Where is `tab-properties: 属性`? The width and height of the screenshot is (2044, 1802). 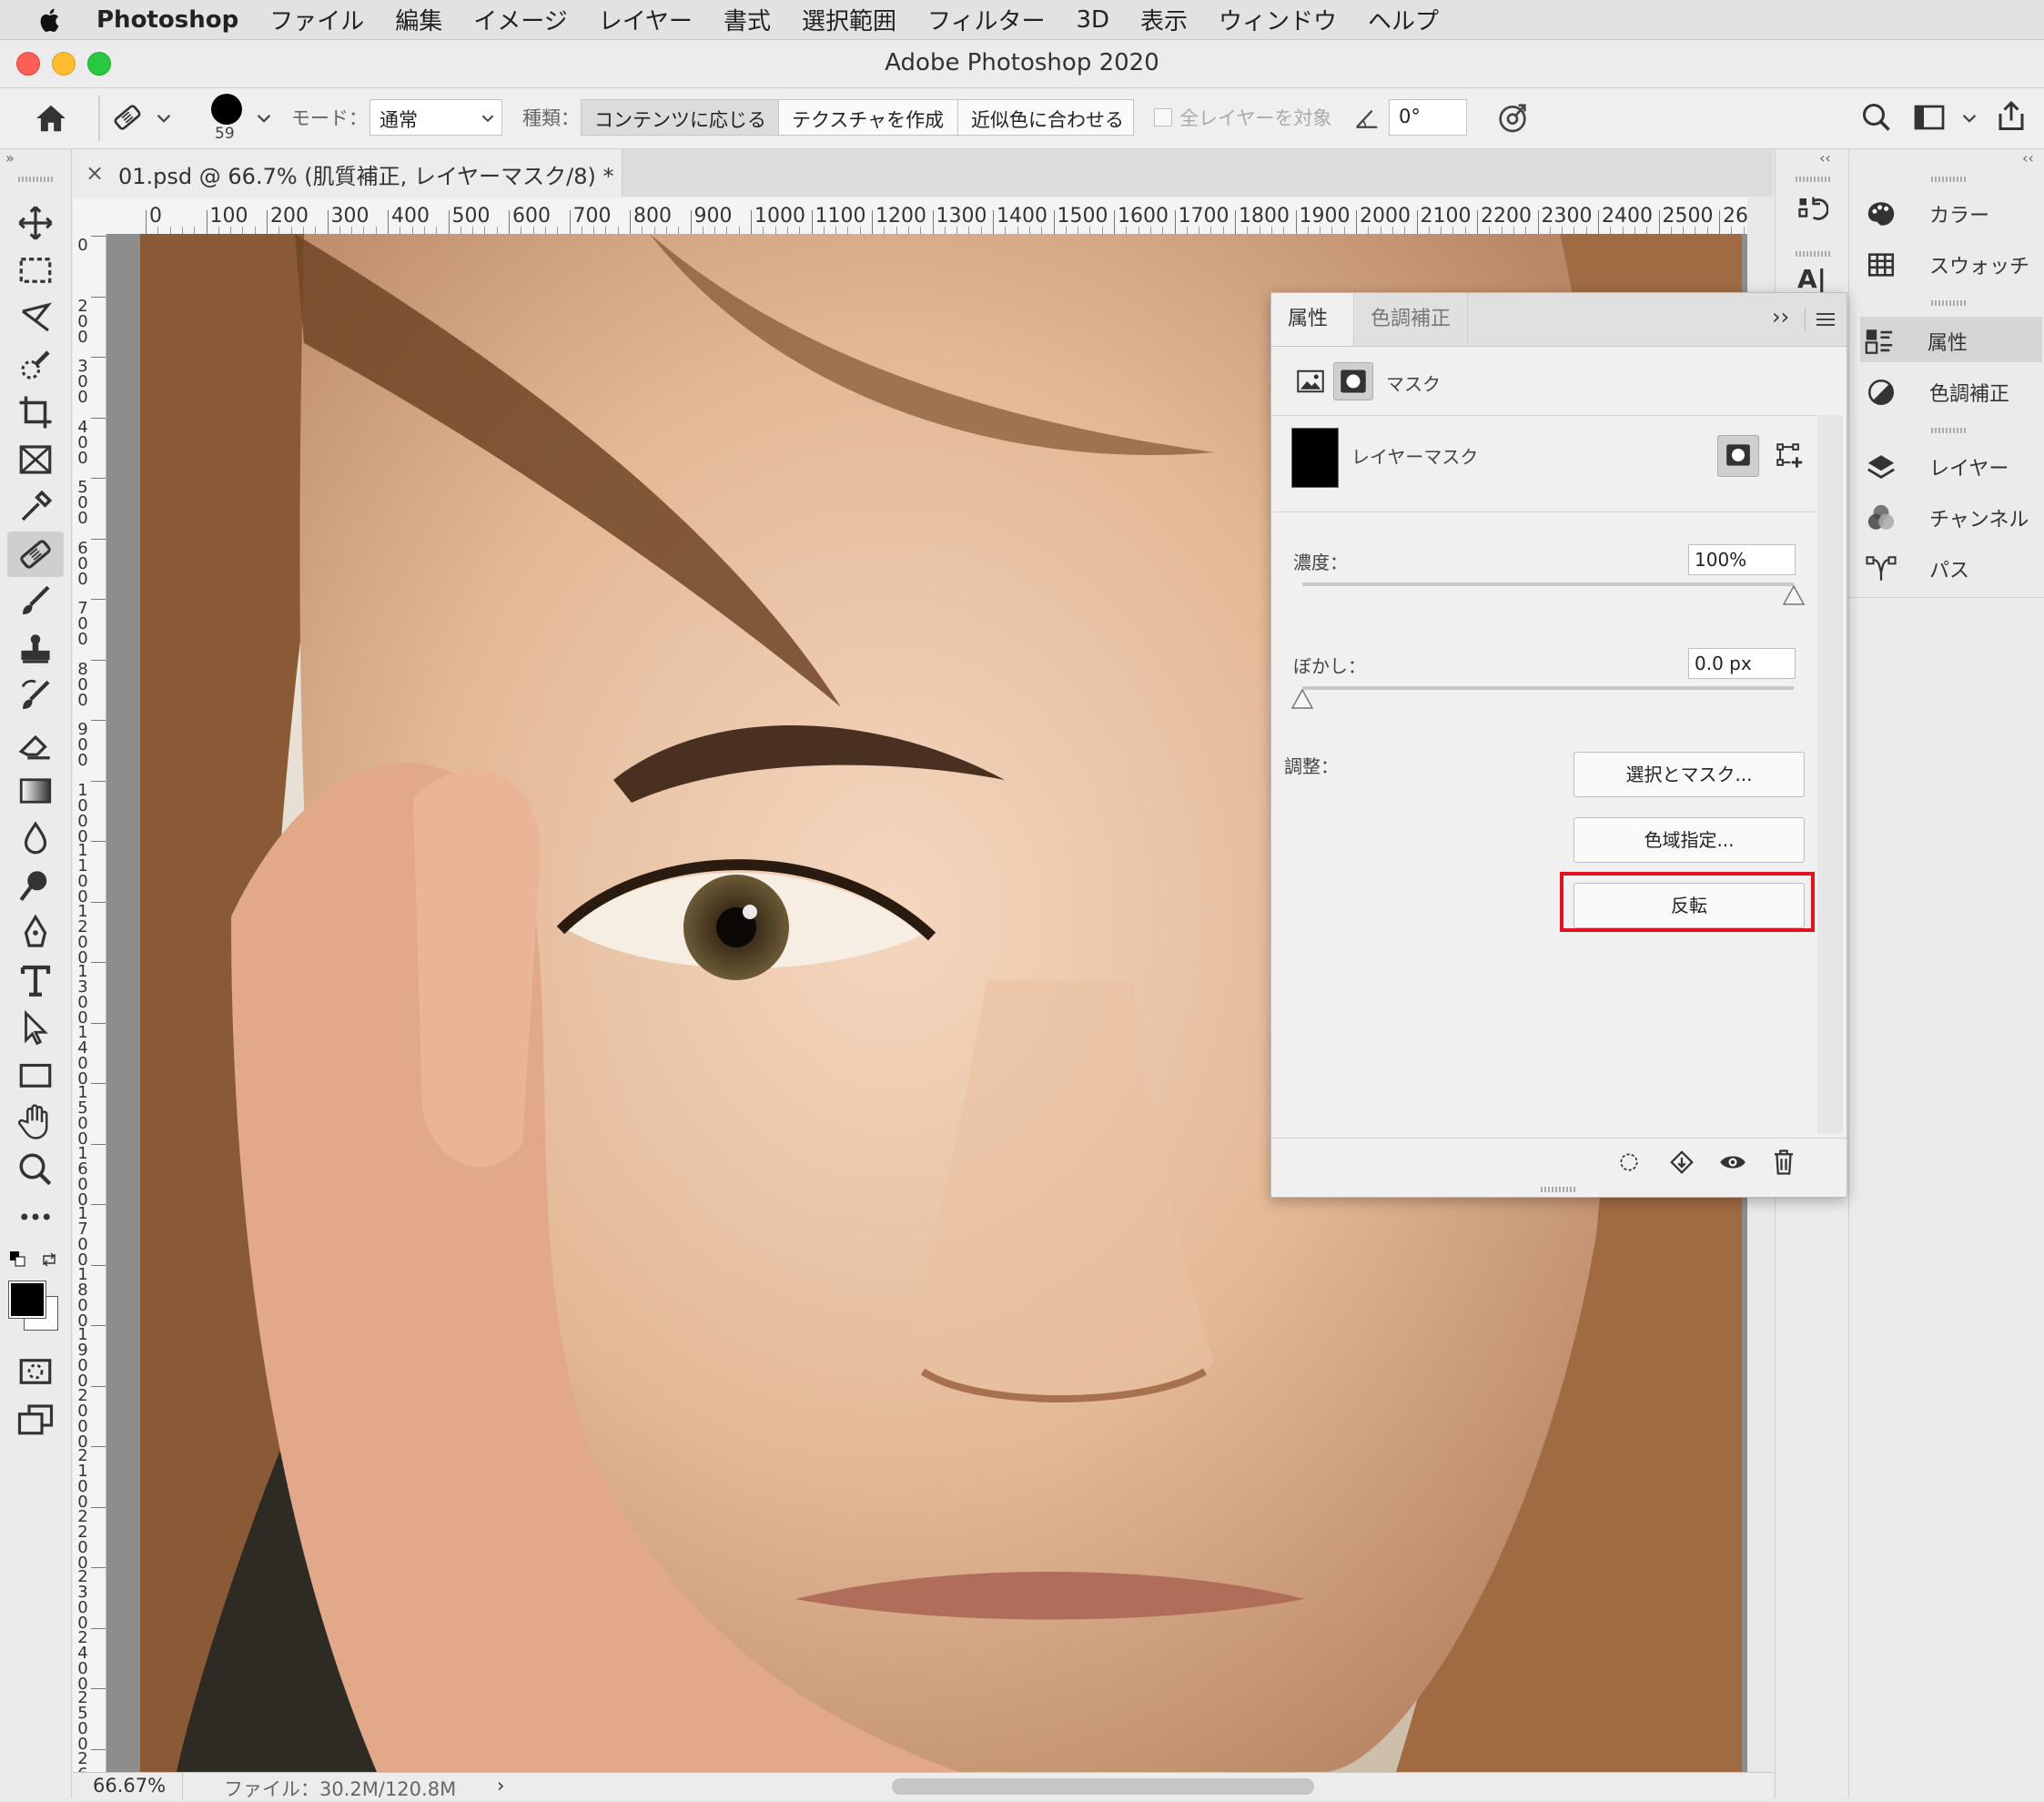 tab-properties: 属性 is located at coordinates (1312, 319).